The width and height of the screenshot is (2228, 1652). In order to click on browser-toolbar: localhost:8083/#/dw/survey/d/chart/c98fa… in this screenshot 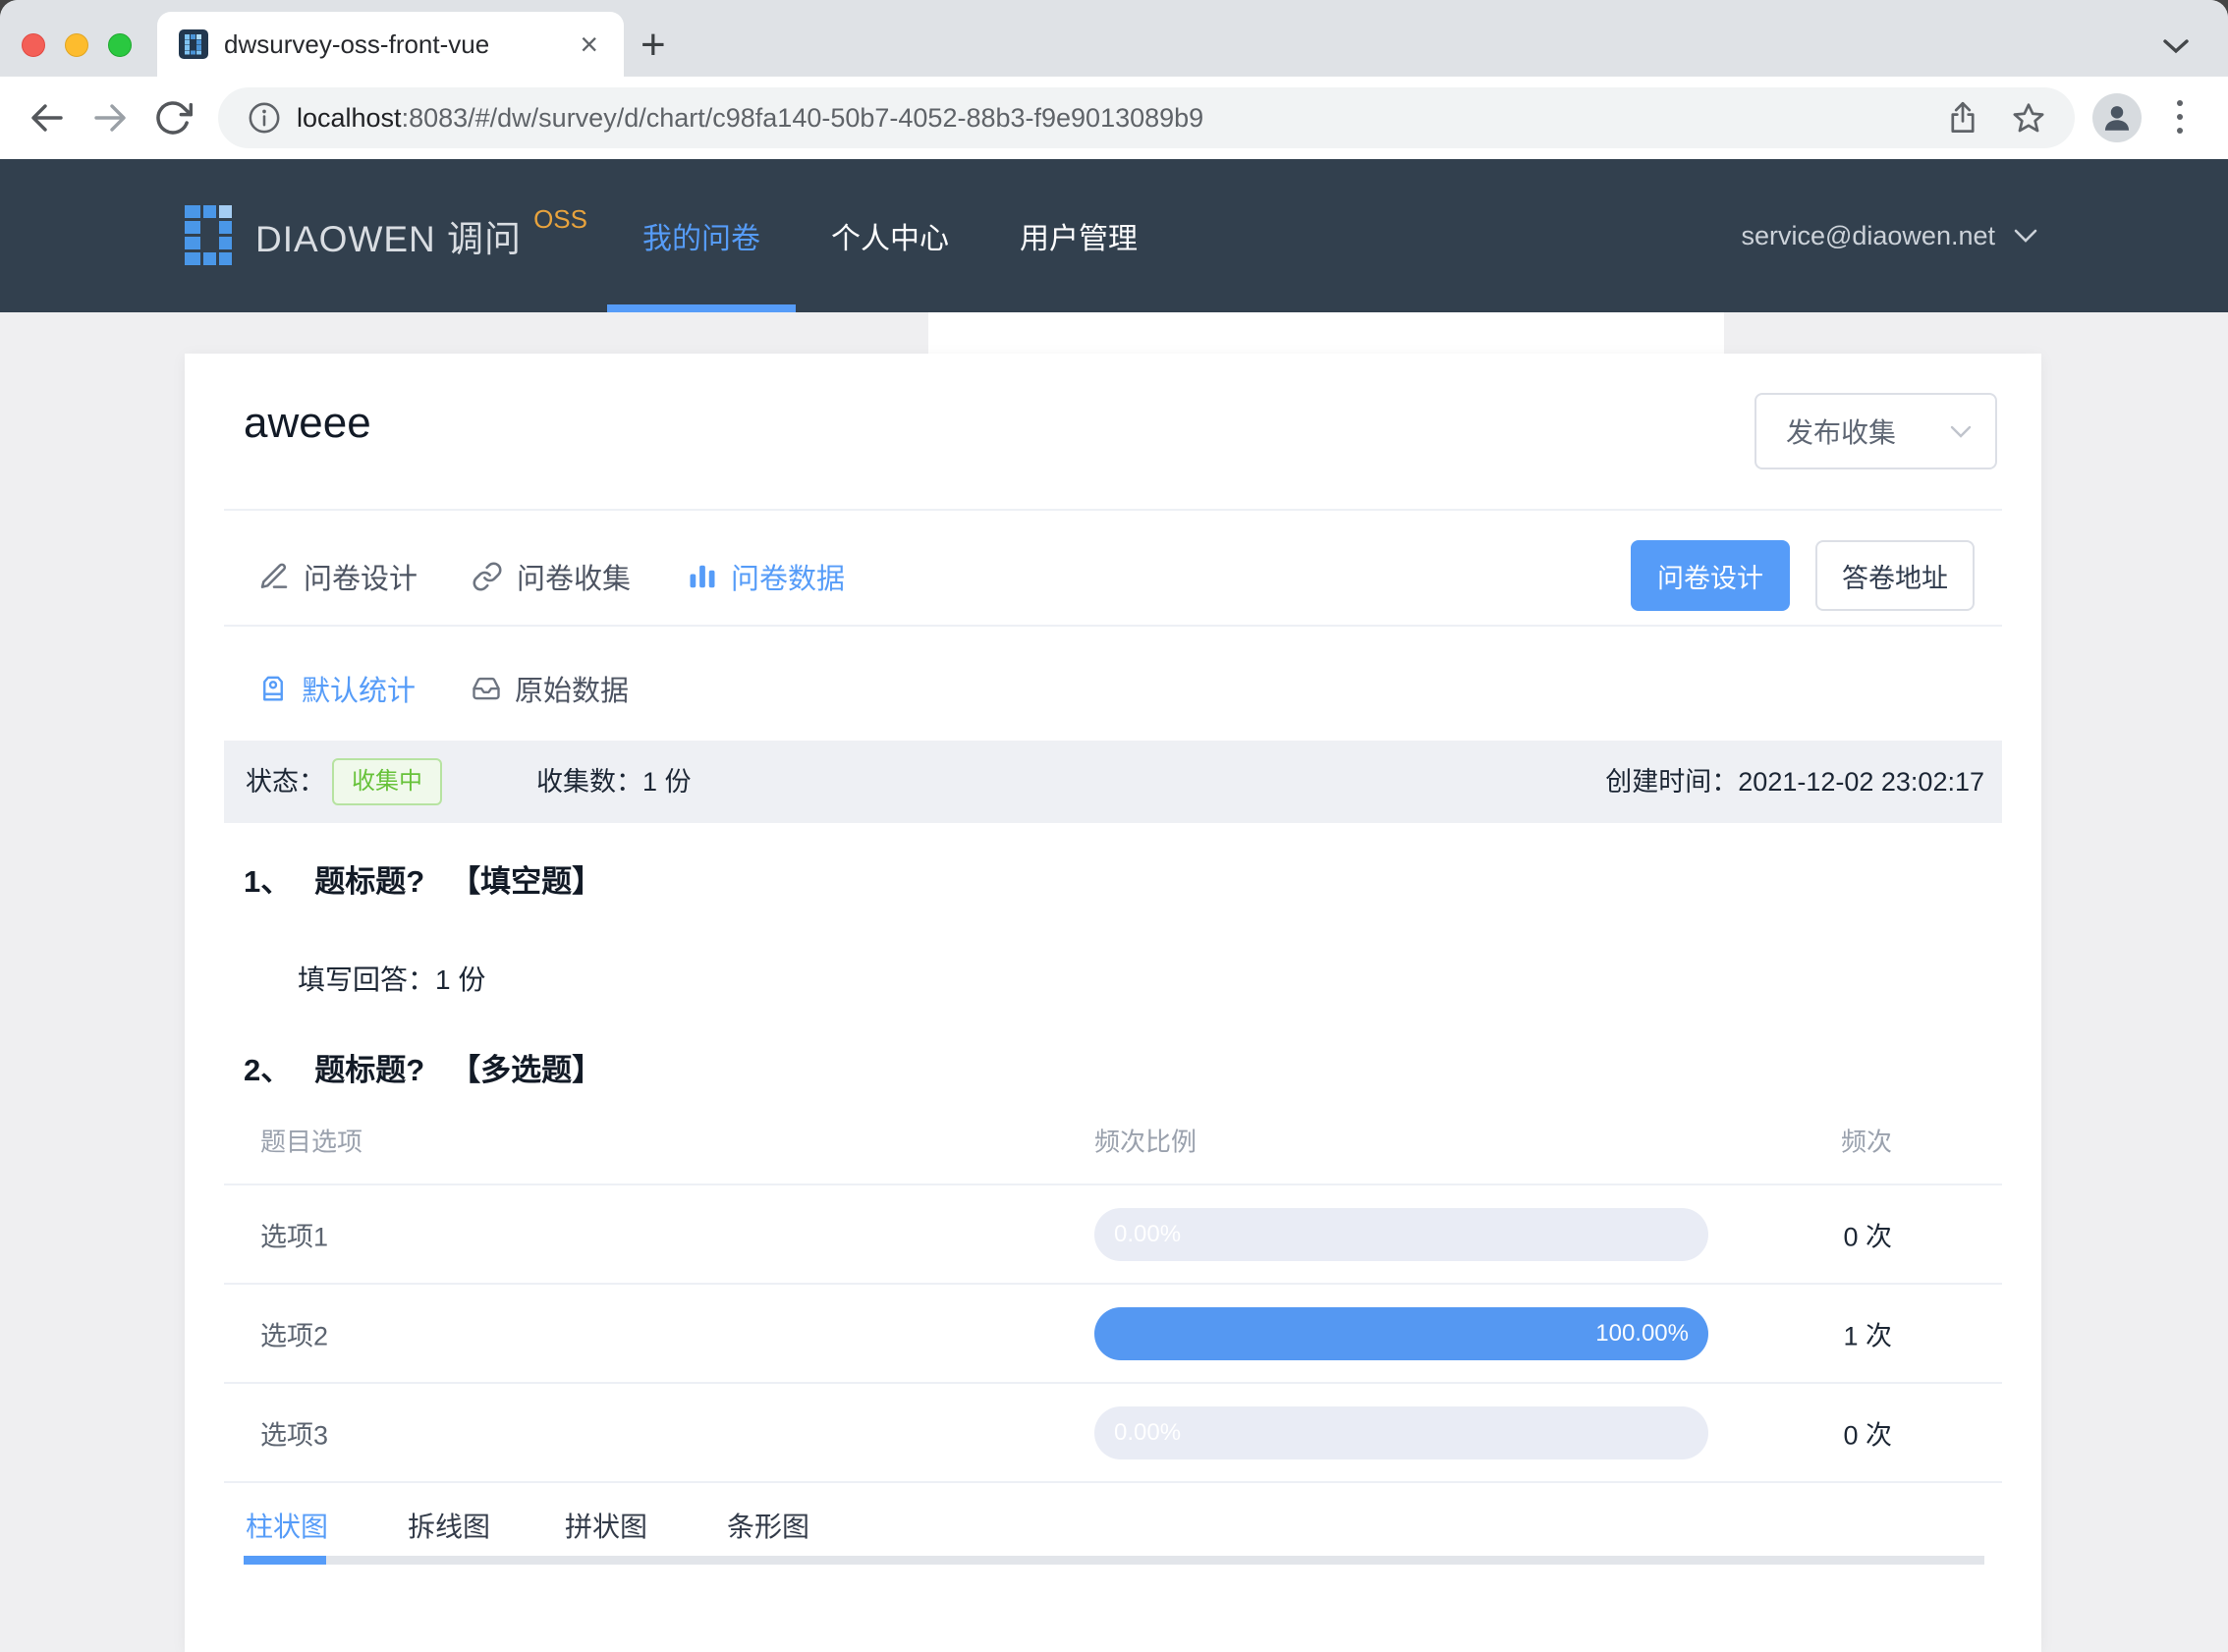, I will do `click(1114, 118)`.